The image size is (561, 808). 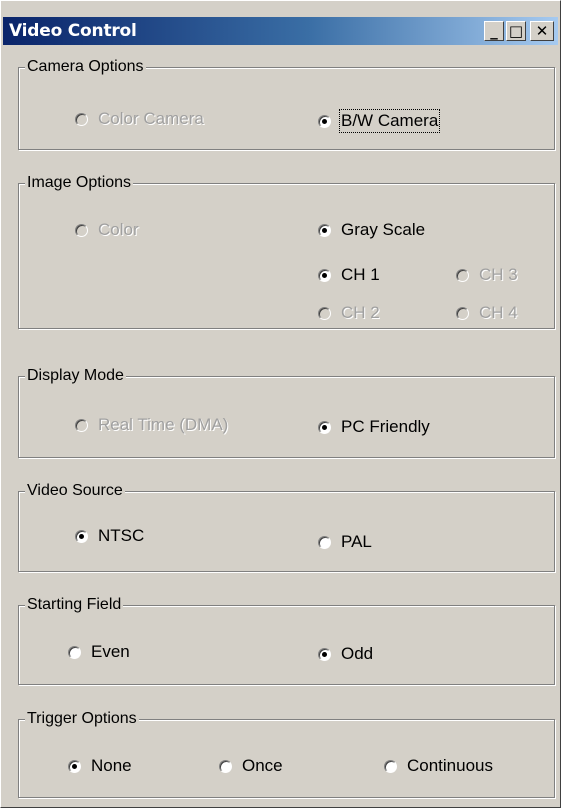 What do you see at coordinates (85, 67) in the screenshot?
I see `camera-options-legend: Camera Options` at bounding box center [85, 67].